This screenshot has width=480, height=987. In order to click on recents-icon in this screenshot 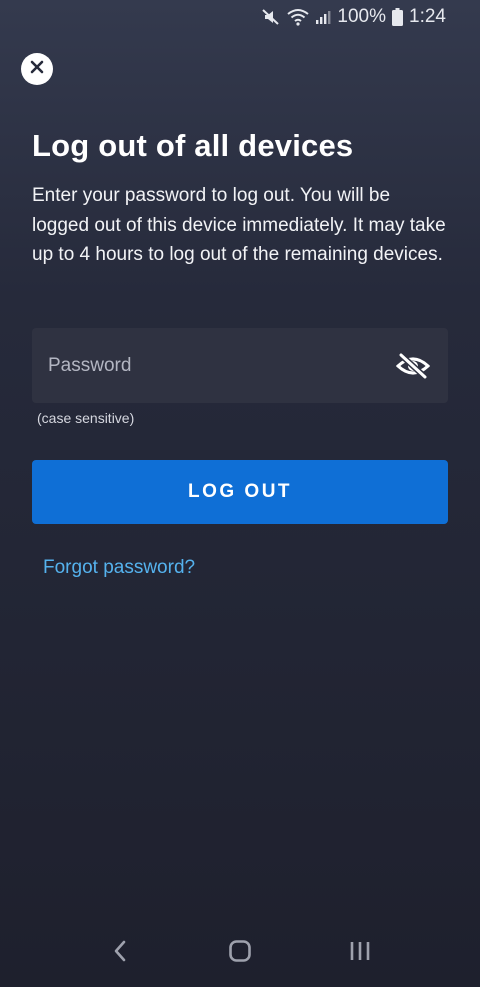, I will do `click(360, 953)`.